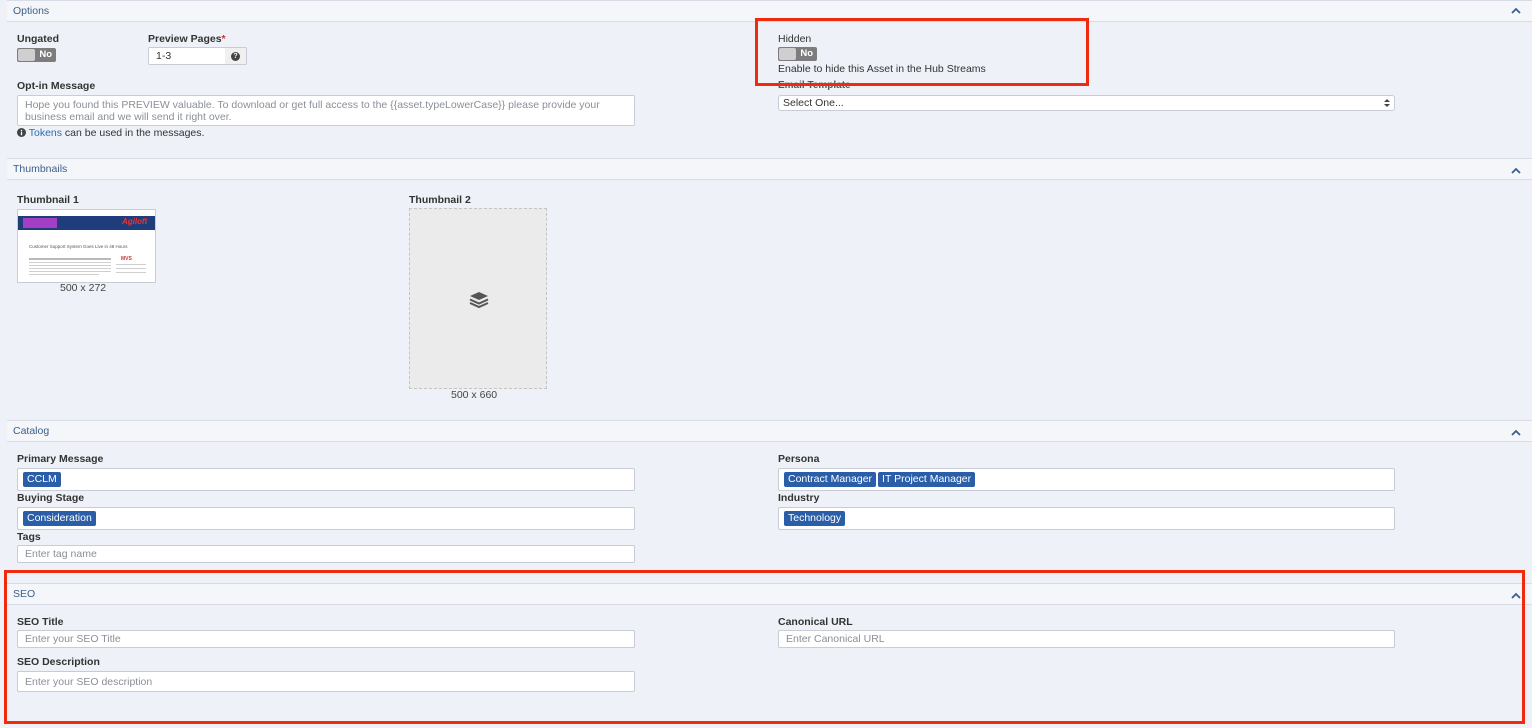  I want to click on catalog-section-header: Catalog, so click(769, 431).